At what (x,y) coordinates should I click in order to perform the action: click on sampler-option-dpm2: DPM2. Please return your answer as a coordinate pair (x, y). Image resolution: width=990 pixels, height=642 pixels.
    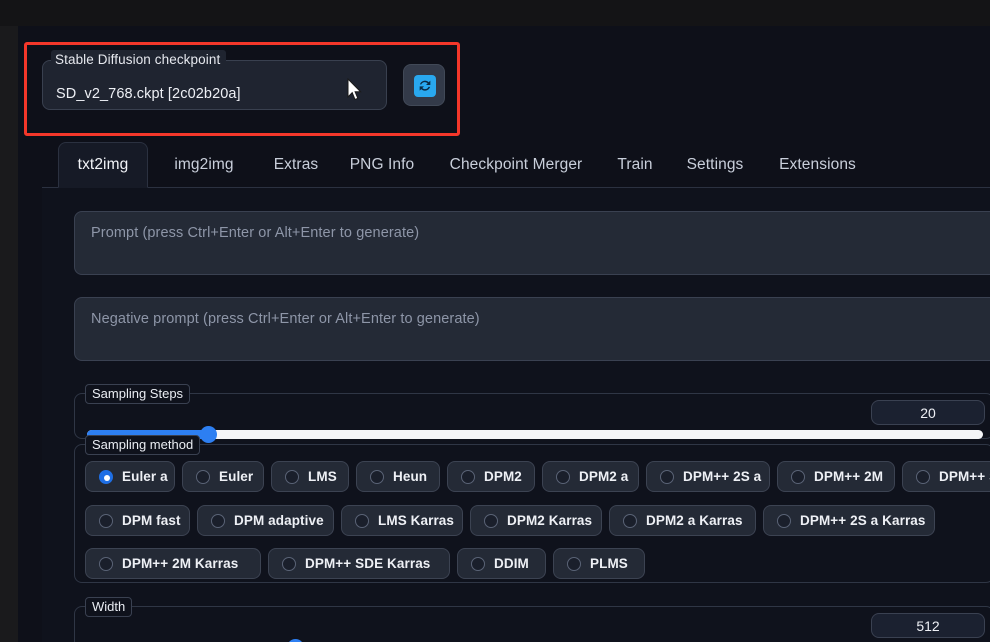
    Looking at the image, I should click on (491, 476).